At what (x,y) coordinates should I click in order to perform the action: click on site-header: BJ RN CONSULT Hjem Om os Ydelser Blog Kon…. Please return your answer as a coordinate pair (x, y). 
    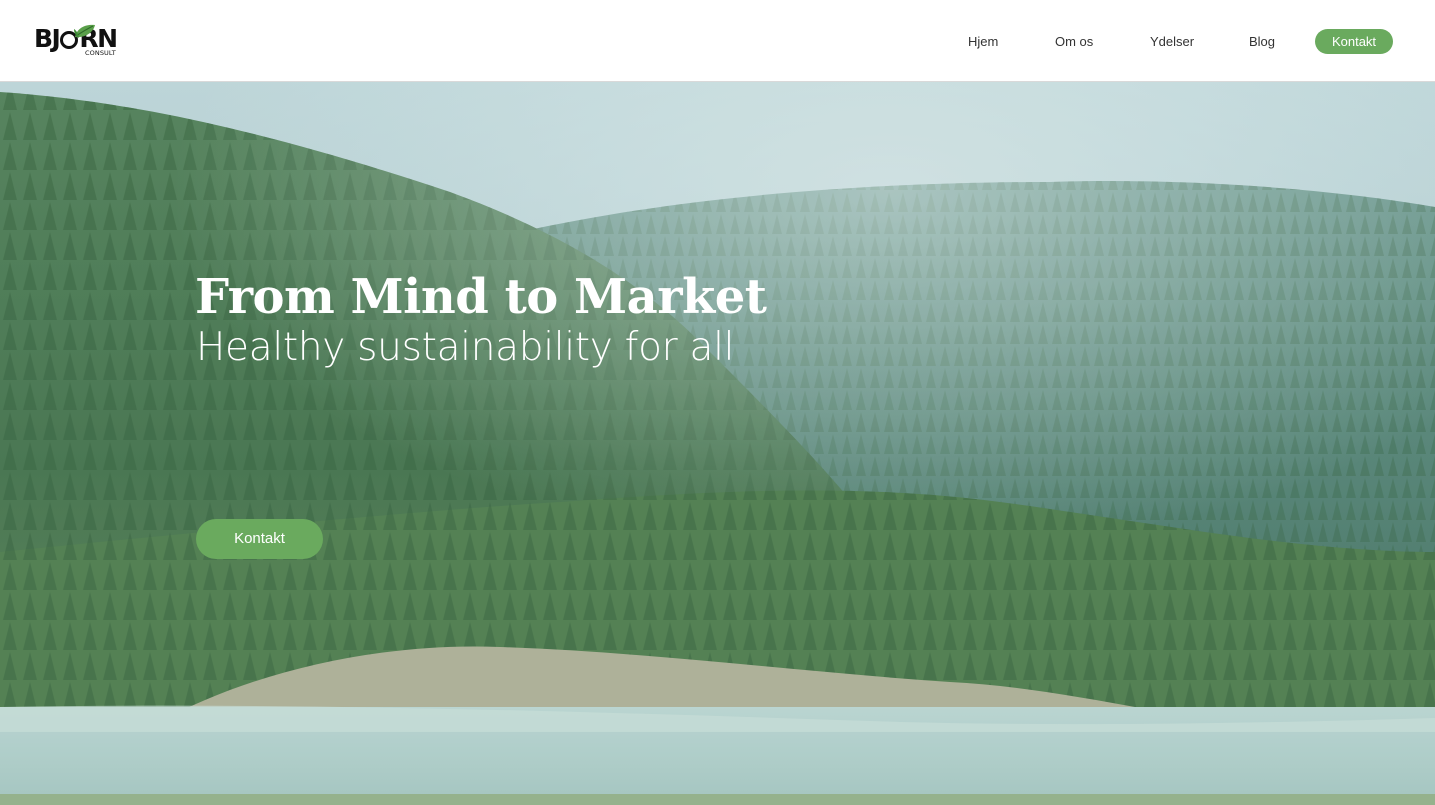
    Looking at the image, I should click on (717, 41).